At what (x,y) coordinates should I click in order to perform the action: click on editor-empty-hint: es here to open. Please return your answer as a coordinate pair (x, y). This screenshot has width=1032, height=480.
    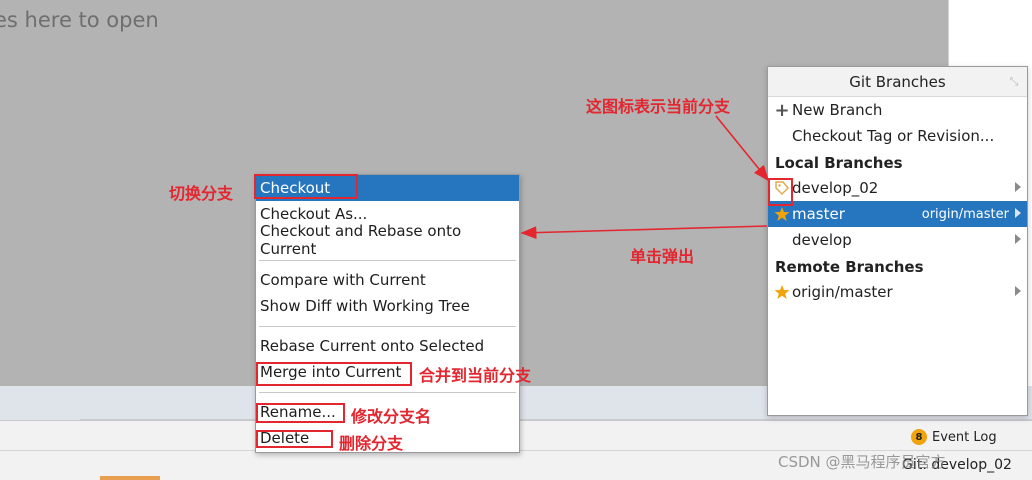
    Looking at the image, I should click on (79, 20).